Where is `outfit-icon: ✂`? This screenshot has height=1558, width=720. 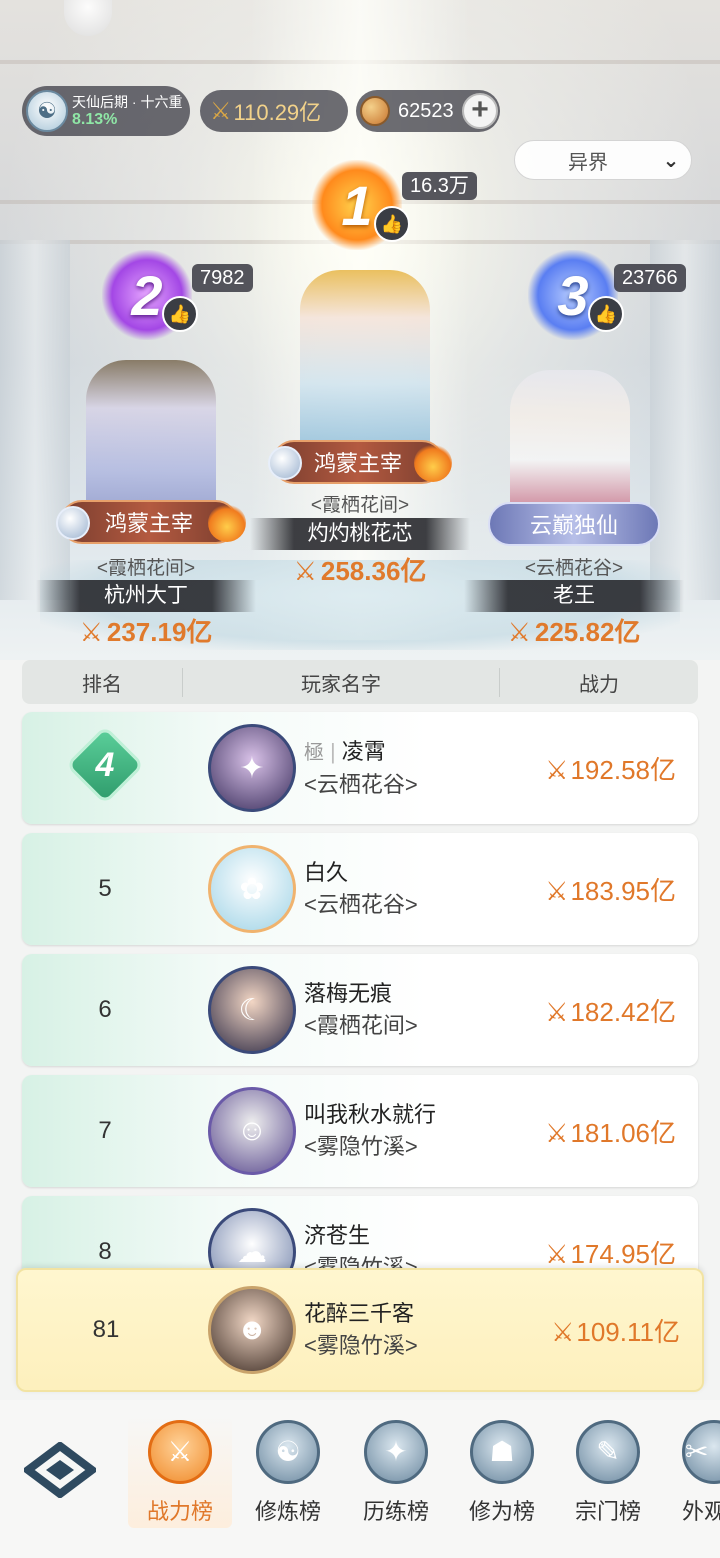
outfit-icon: ✂ is located at coordinates (701, 1452).